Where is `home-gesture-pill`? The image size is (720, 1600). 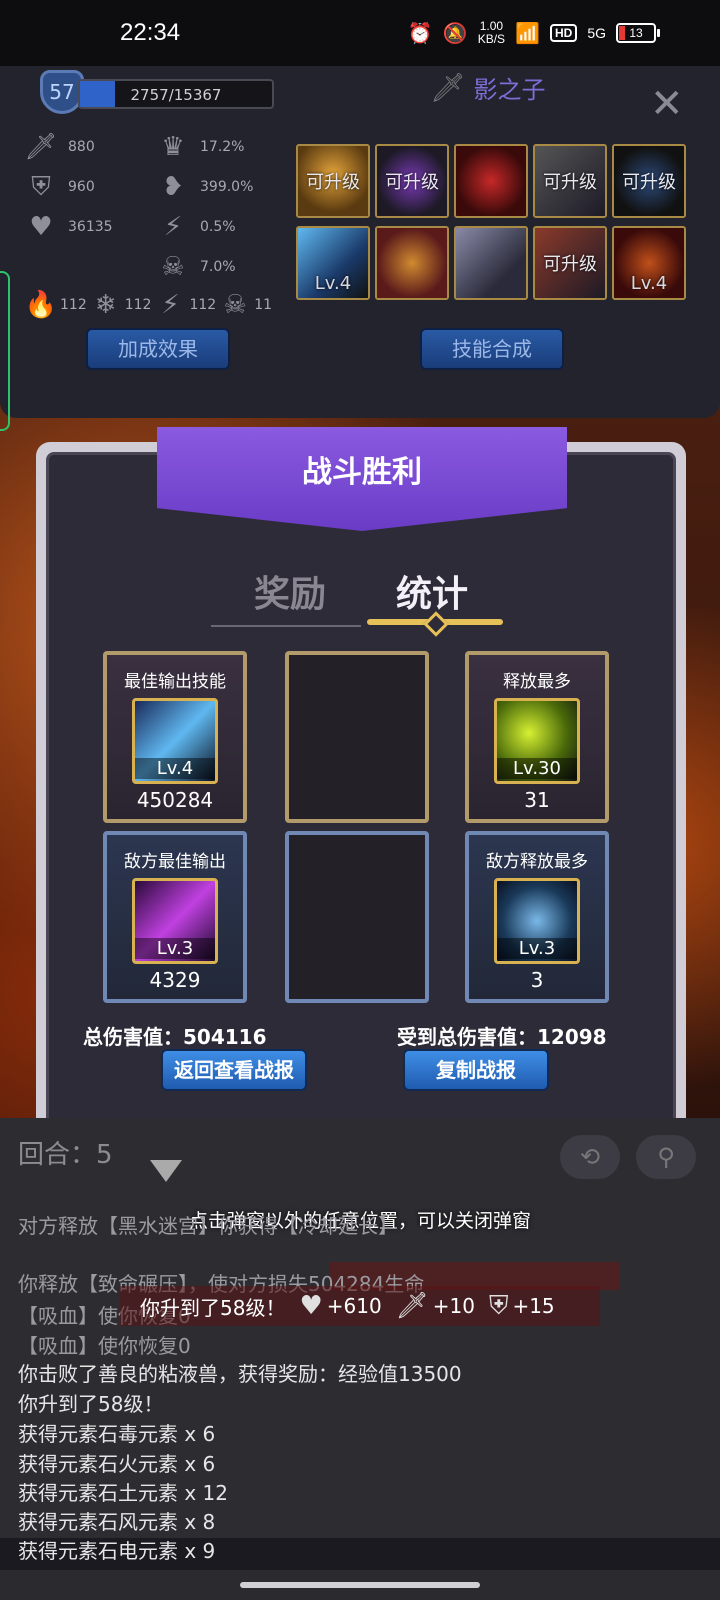 home-gesture-pill is located at coordinates (360, 1585).